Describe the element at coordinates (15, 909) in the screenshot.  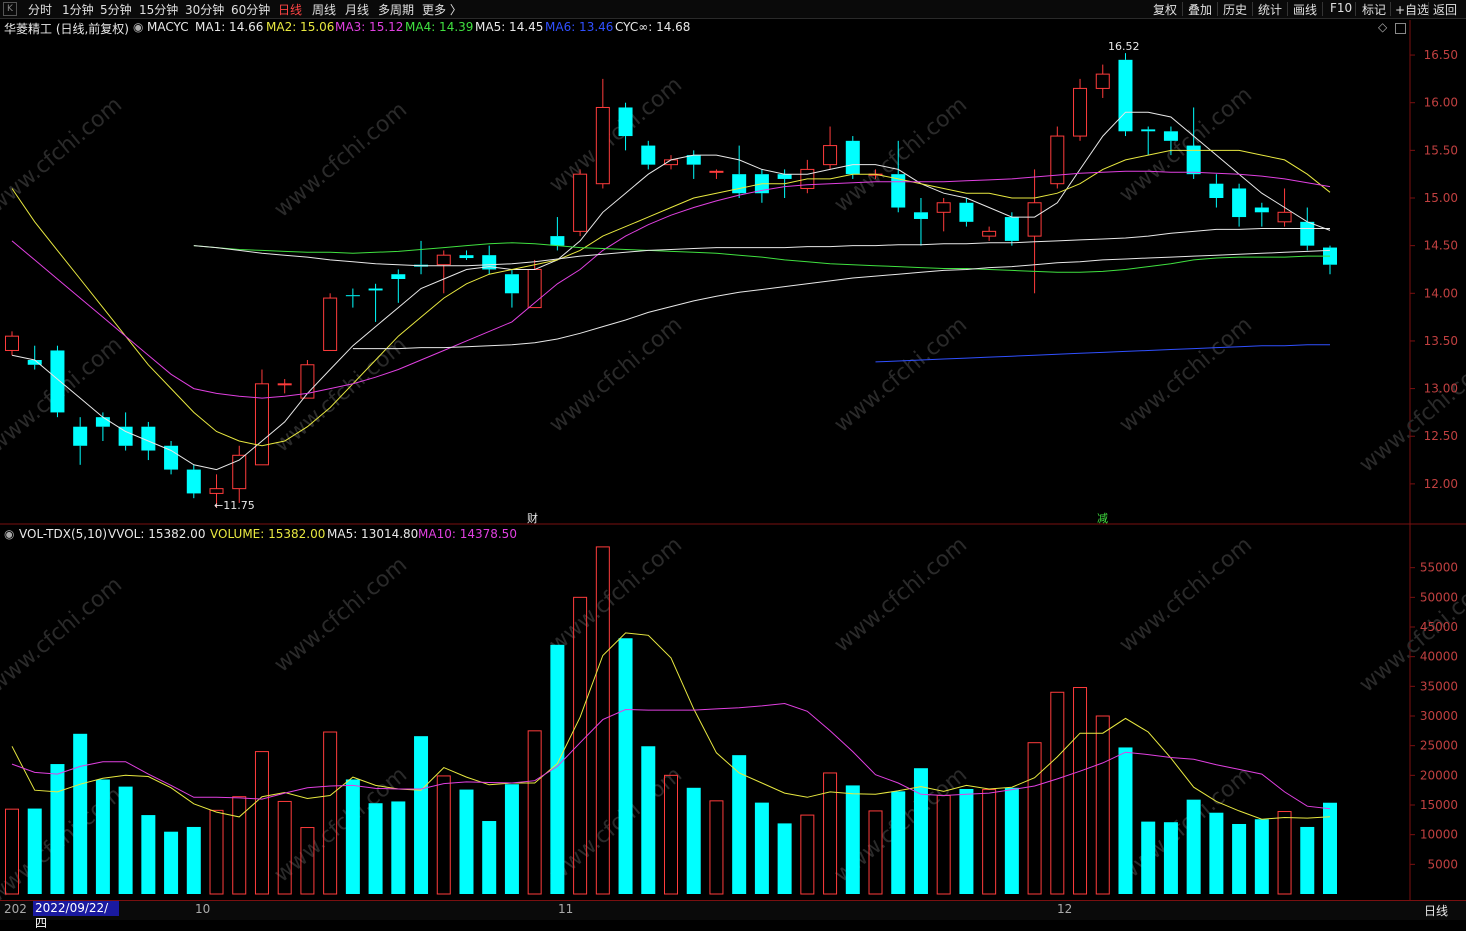
I see `date-tick-start: 202` at that location.